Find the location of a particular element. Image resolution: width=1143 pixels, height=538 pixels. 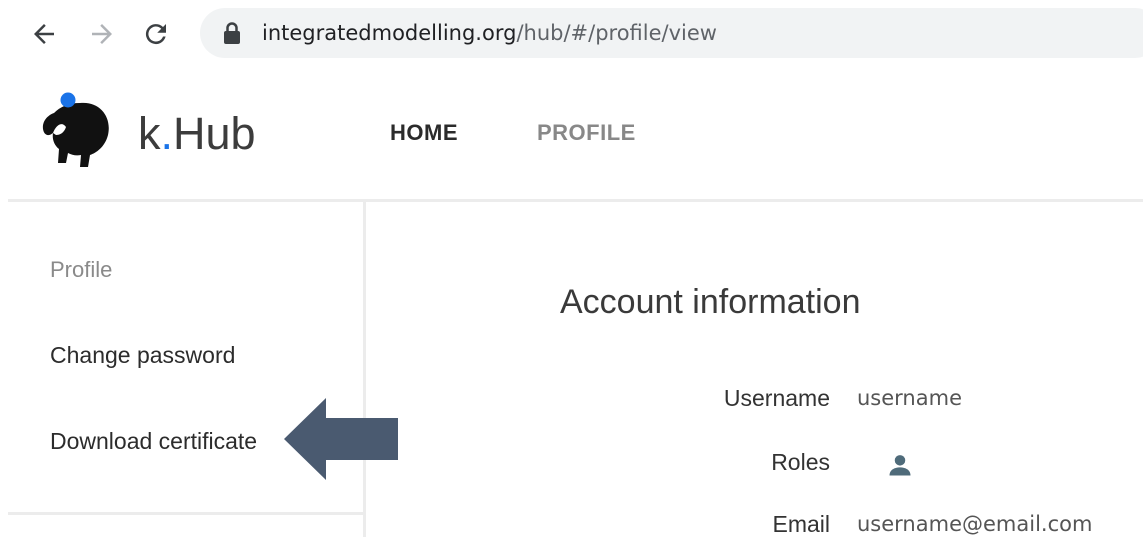

back-button is located at coordinates (44, 34).